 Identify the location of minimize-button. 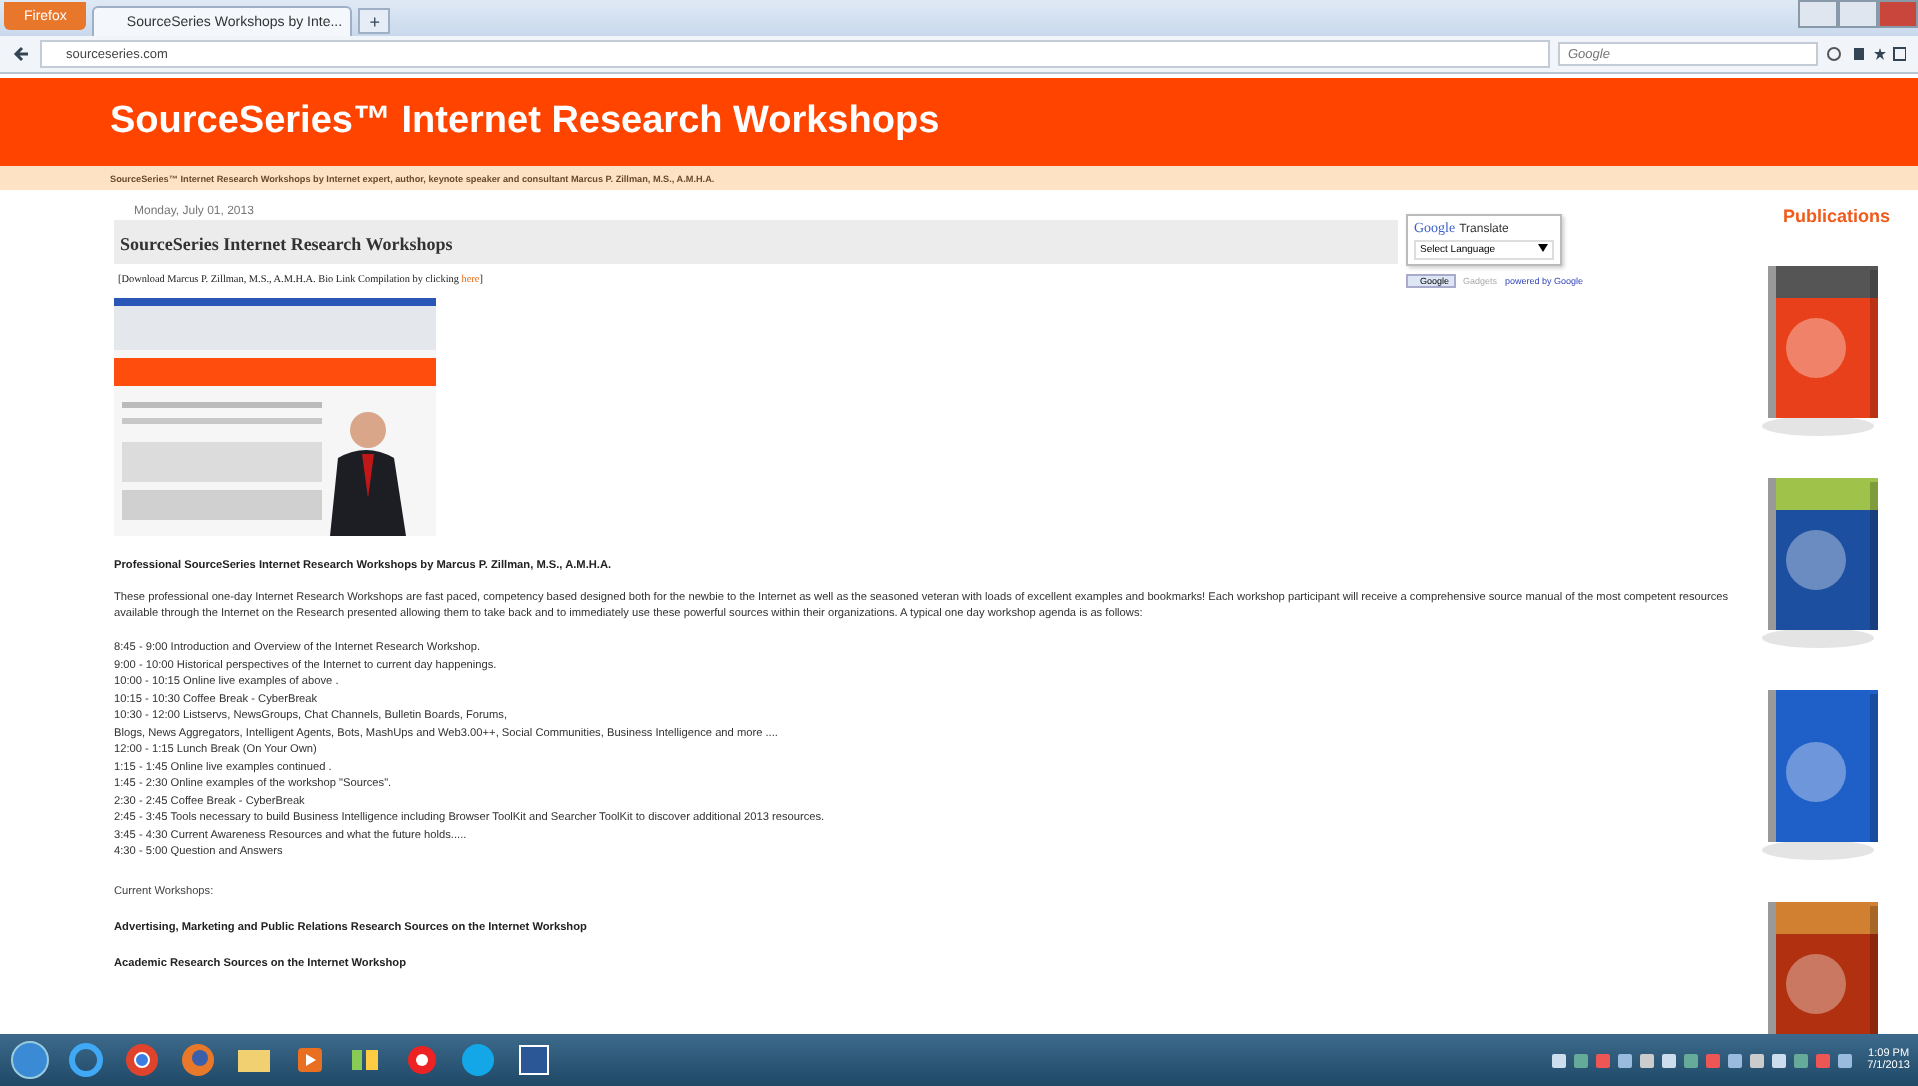
(1818, 14).